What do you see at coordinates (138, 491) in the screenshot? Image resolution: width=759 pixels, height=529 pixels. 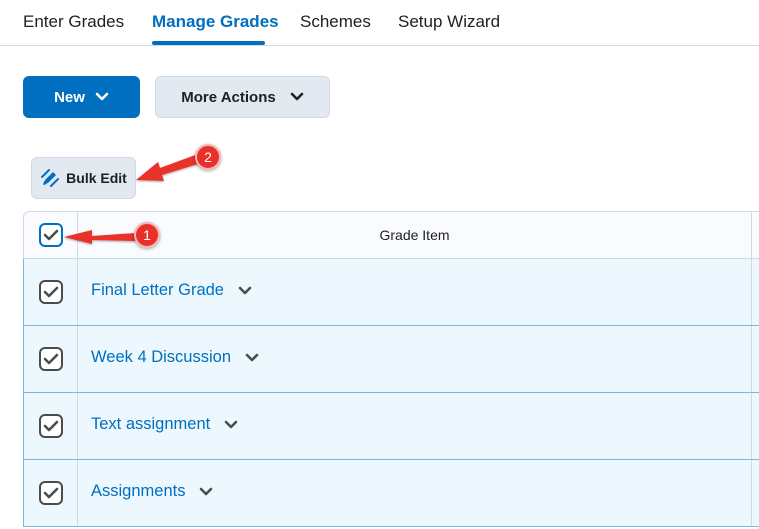 I see `grade-item-name: Assignments` at bounding box center [138, 491].